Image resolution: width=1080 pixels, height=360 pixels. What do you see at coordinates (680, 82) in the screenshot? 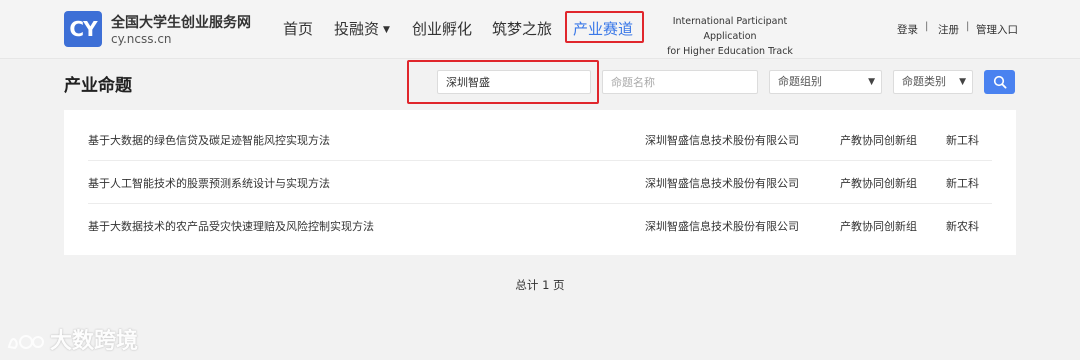
I see `proposition-name-input` at bounding box center [680, 82].